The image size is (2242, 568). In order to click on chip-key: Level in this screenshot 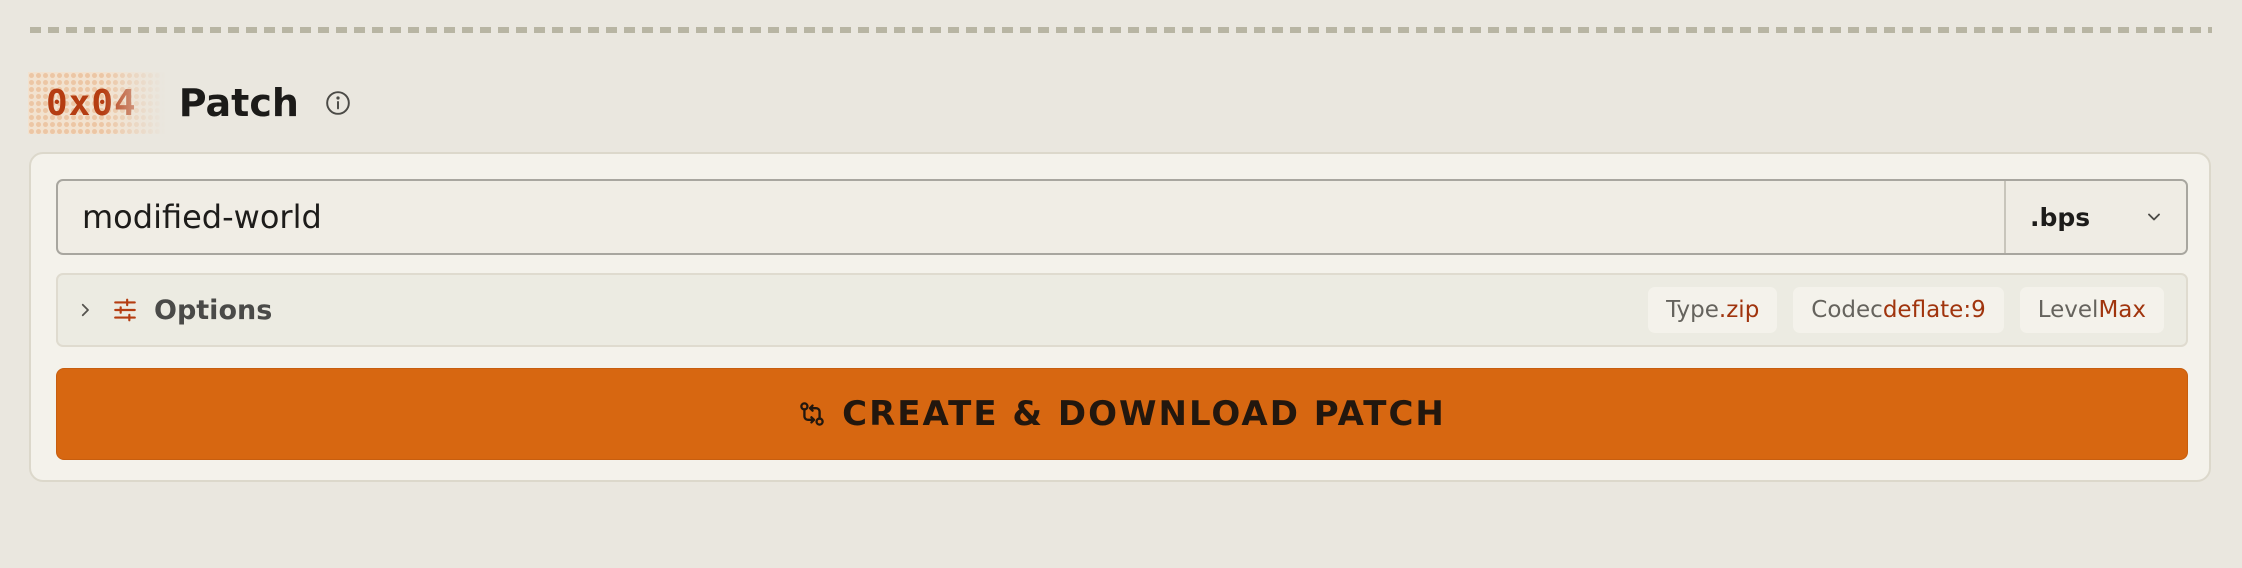, I will do `click(2068, 310)`.